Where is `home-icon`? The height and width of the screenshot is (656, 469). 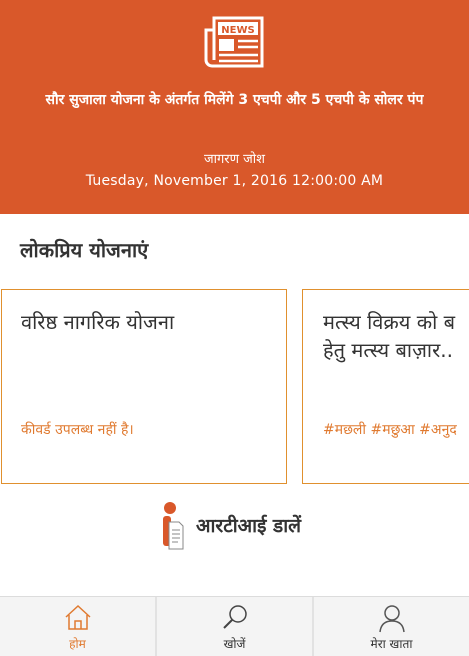 home-icon is located at coordinates (77, 617).